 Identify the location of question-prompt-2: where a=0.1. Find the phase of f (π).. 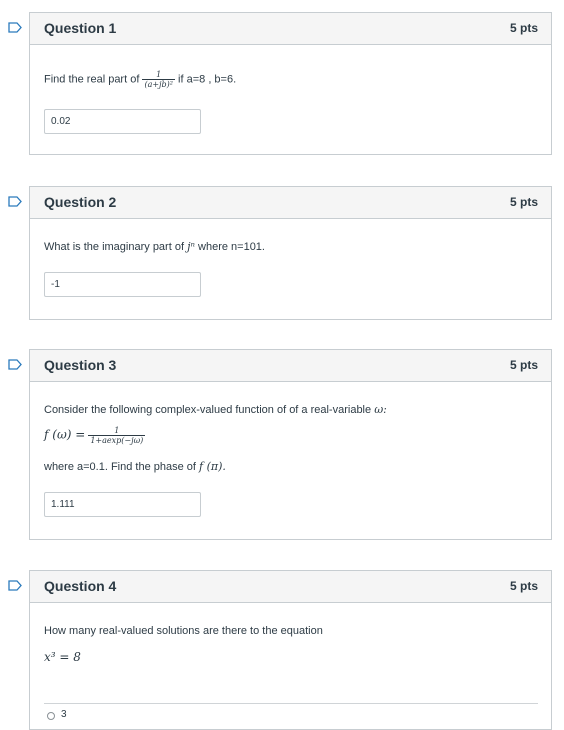
(135, 466).